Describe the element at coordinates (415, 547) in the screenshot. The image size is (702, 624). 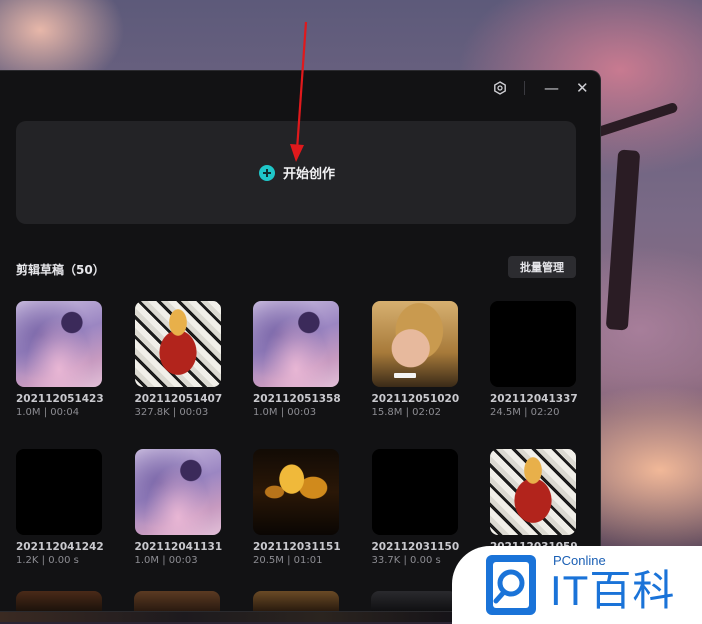
I see `draft-name: 202112031150` at that location.